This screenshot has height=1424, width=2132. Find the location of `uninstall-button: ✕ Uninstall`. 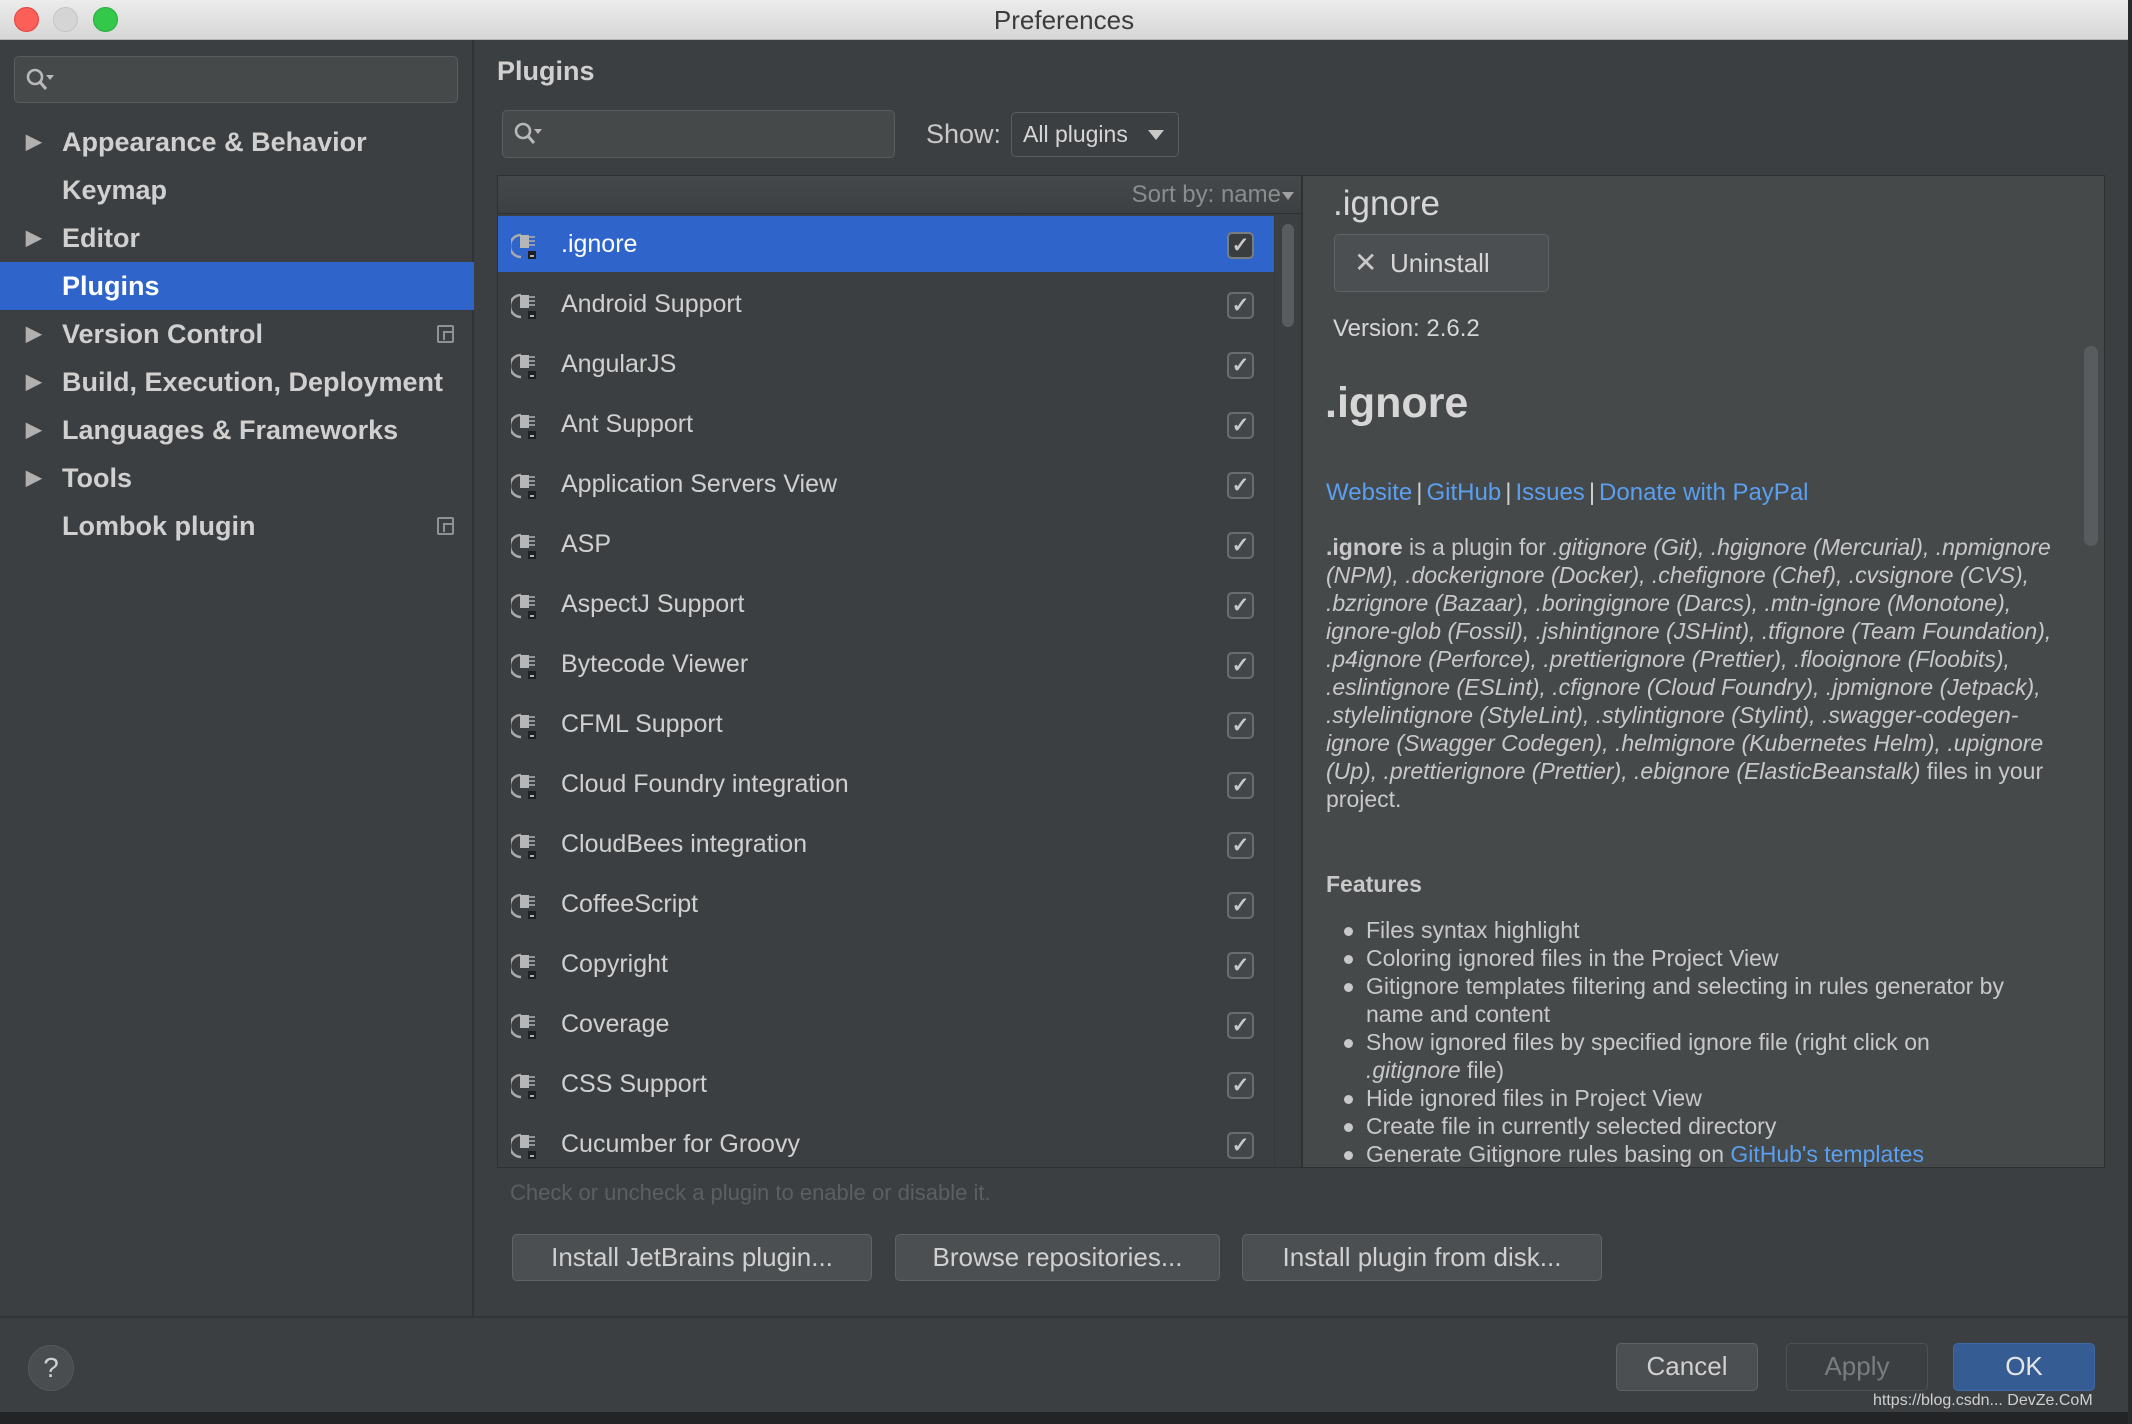

uninstall-button: ✕ Uninstall is located at coordinates (1441, 263).